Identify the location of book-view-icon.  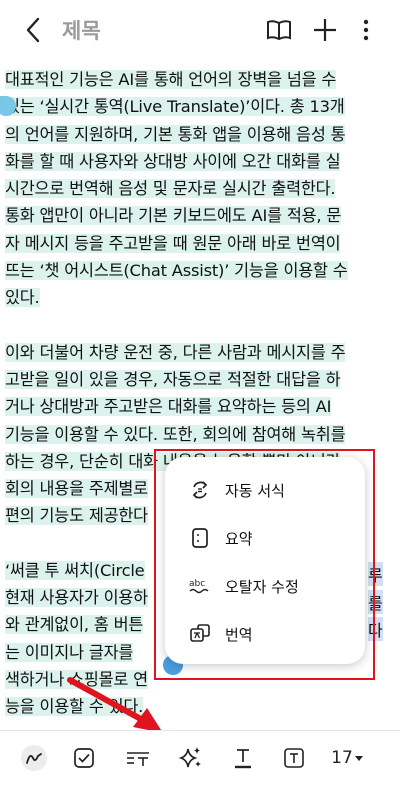
(279, 30).